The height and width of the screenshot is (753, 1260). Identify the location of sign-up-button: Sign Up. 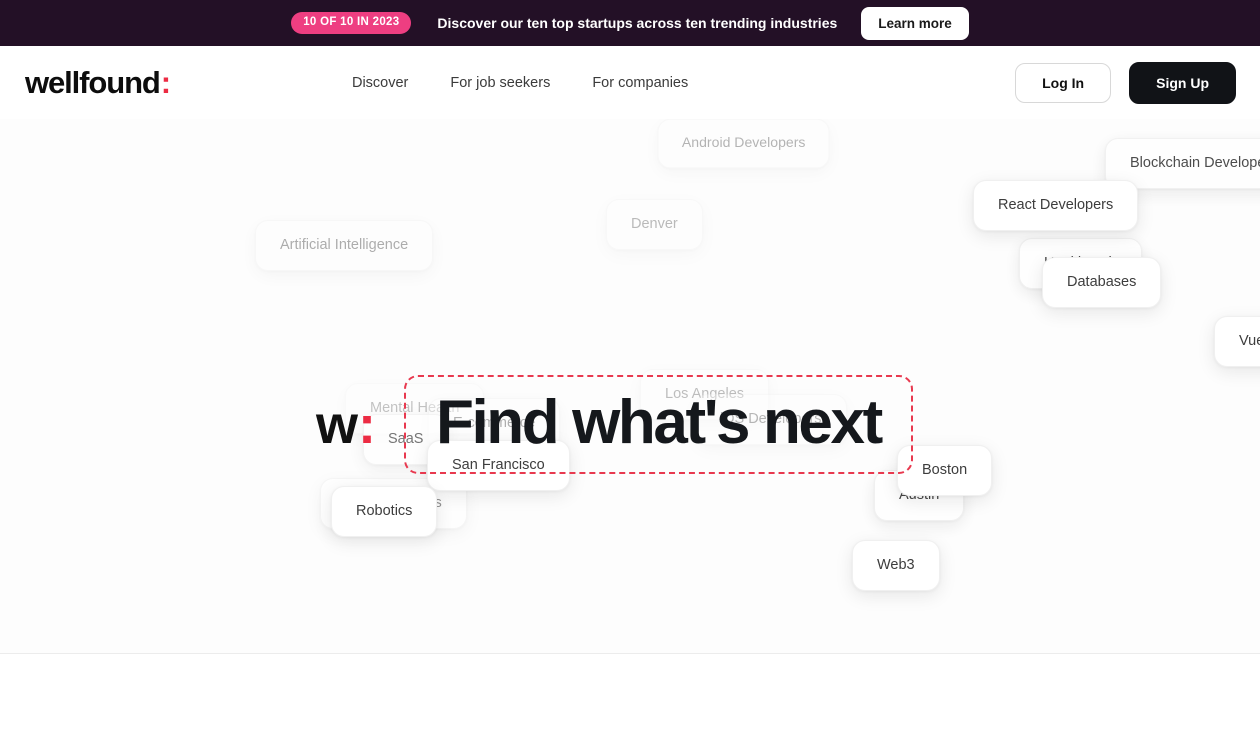
(1182, 82).